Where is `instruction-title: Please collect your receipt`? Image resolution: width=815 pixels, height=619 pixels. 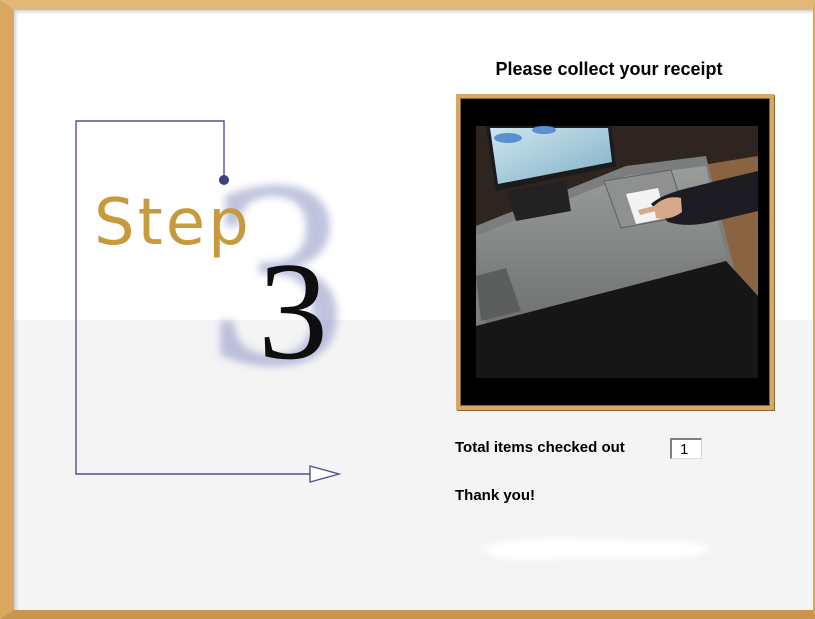
instruction-title: Please collect your receipt is located at coordinates (609, 69).